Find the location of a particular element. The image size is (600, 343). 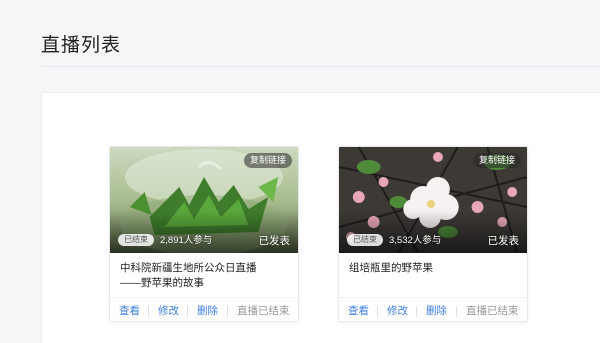

page-title: 直播列表 is located at coordinates (81, 45).